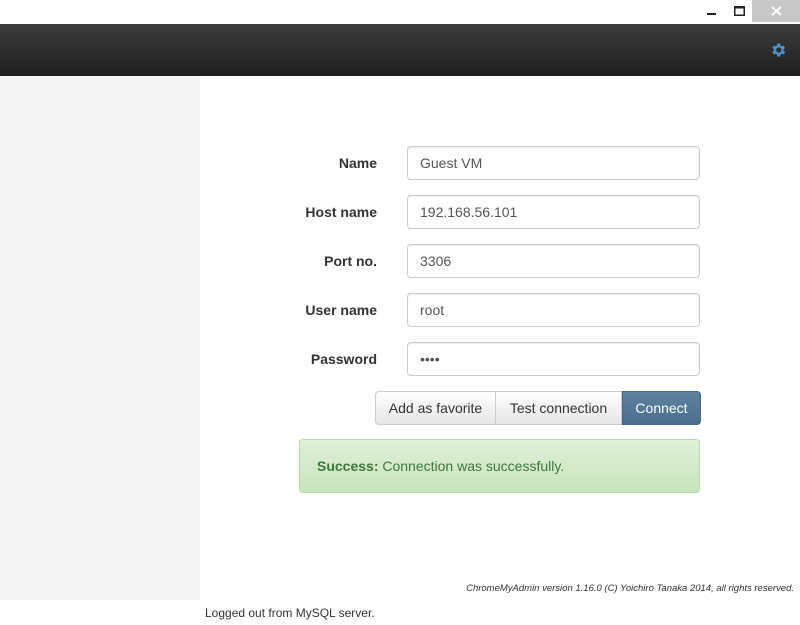 The width and height of the screenshot is (800, 625). I want to click on name-row: Name, so click(500, 163).